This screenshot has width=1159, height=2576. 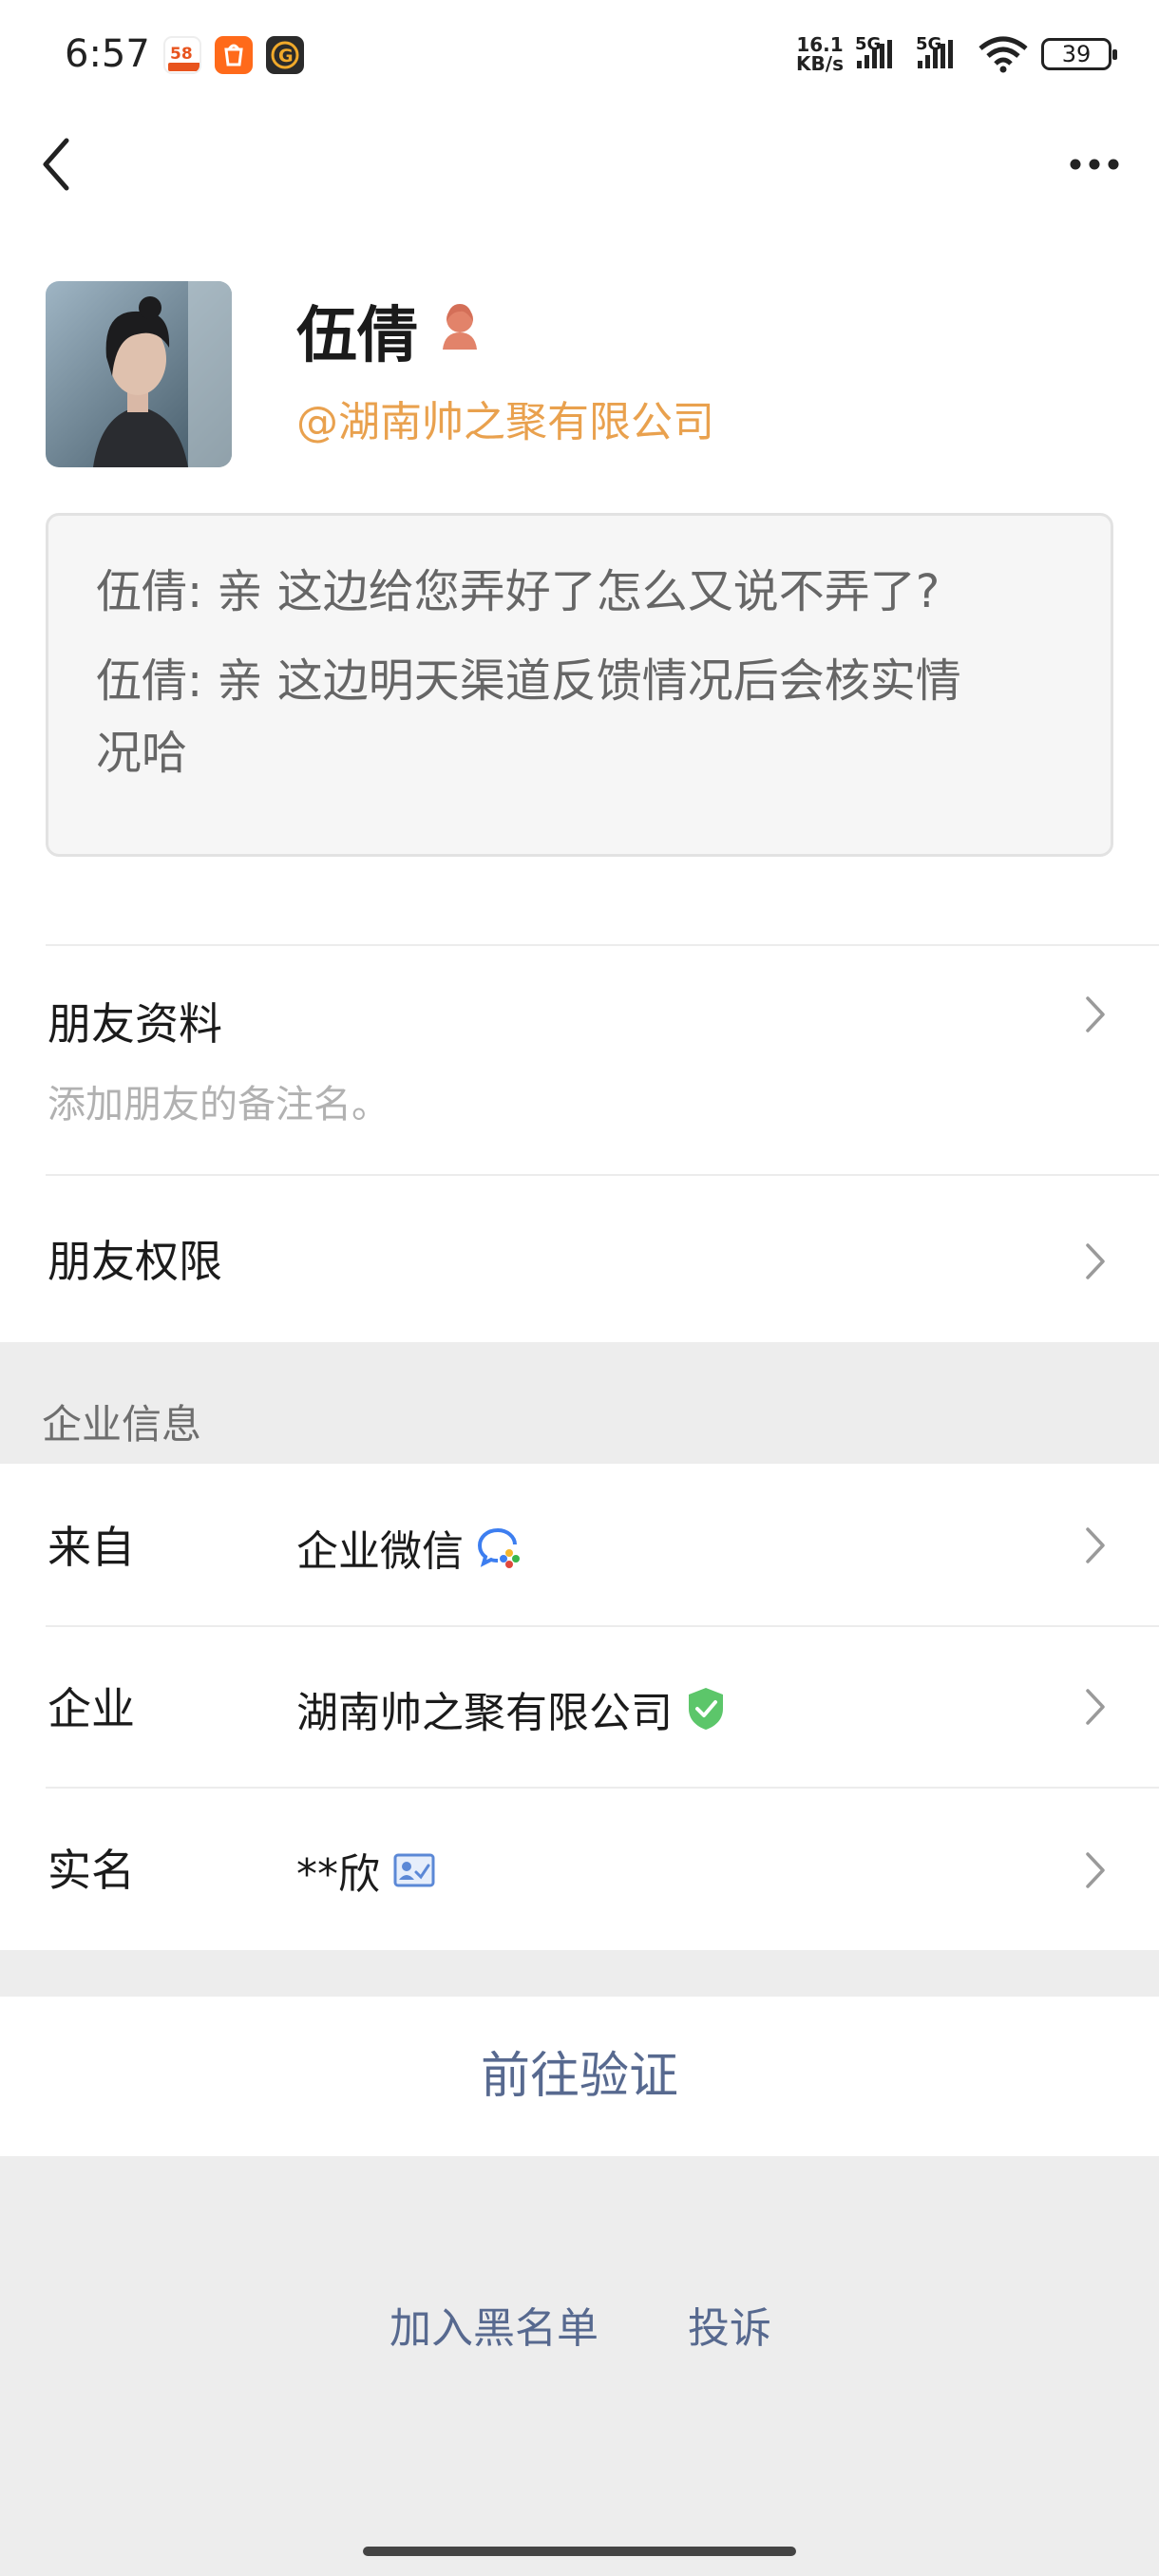 I want to click on friend-profile-title: 朋友资料, so click(x=135, y=1024).